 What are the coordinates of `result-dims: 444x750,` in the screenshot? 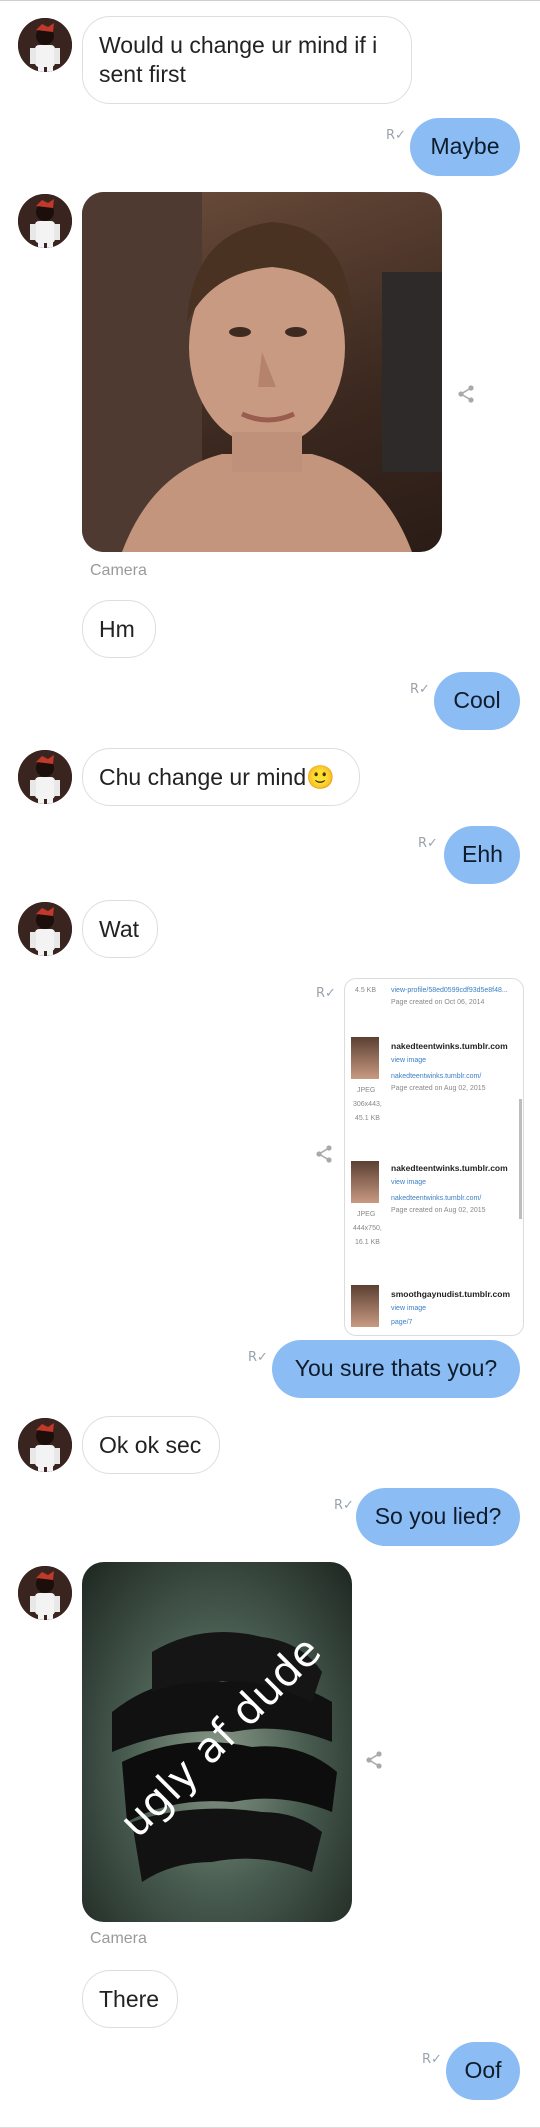 It's located at (367, 1228).